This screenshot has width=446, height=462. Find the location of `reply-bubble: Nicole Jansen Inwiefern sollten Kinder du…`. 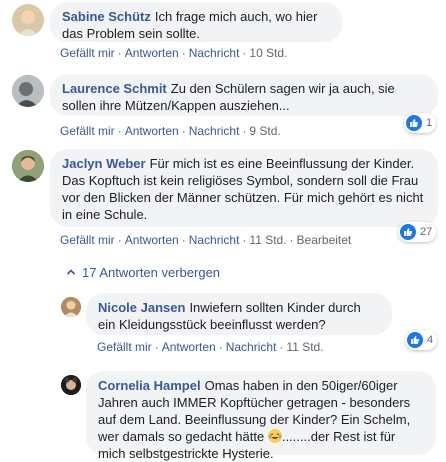

reply-bubble: Nicole Jansen Inwiefern sollten Kinder du… is located at coordinates (239, 314).